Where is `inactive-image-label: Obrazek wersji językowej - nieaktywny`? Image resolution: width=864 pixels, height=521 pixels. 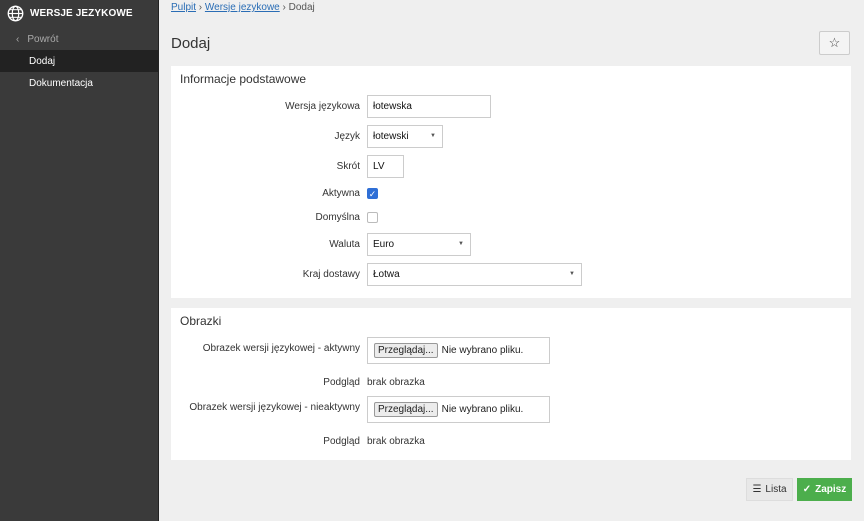 inactive-image-label: Obrazek wersji językowej - nieaktywny is located at coordinates (274, 407).